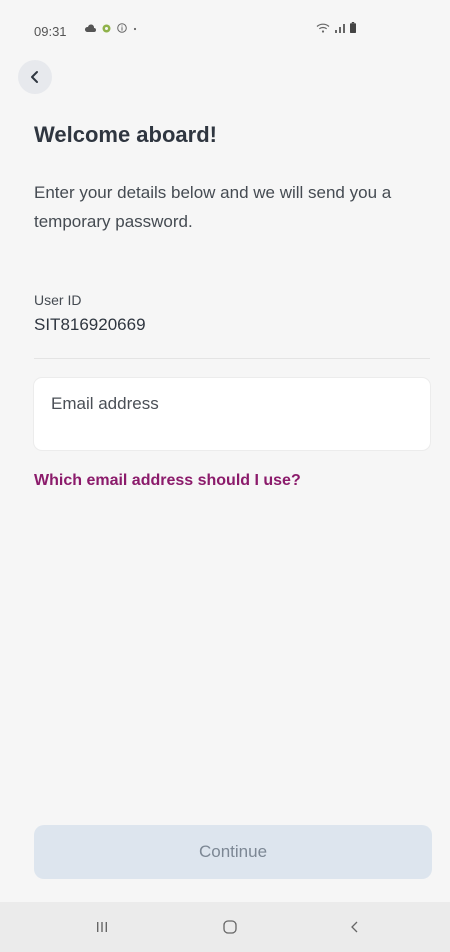 The width and height of the screenshot is (450, 952). I want to click on home-icon, so click(230, 927).